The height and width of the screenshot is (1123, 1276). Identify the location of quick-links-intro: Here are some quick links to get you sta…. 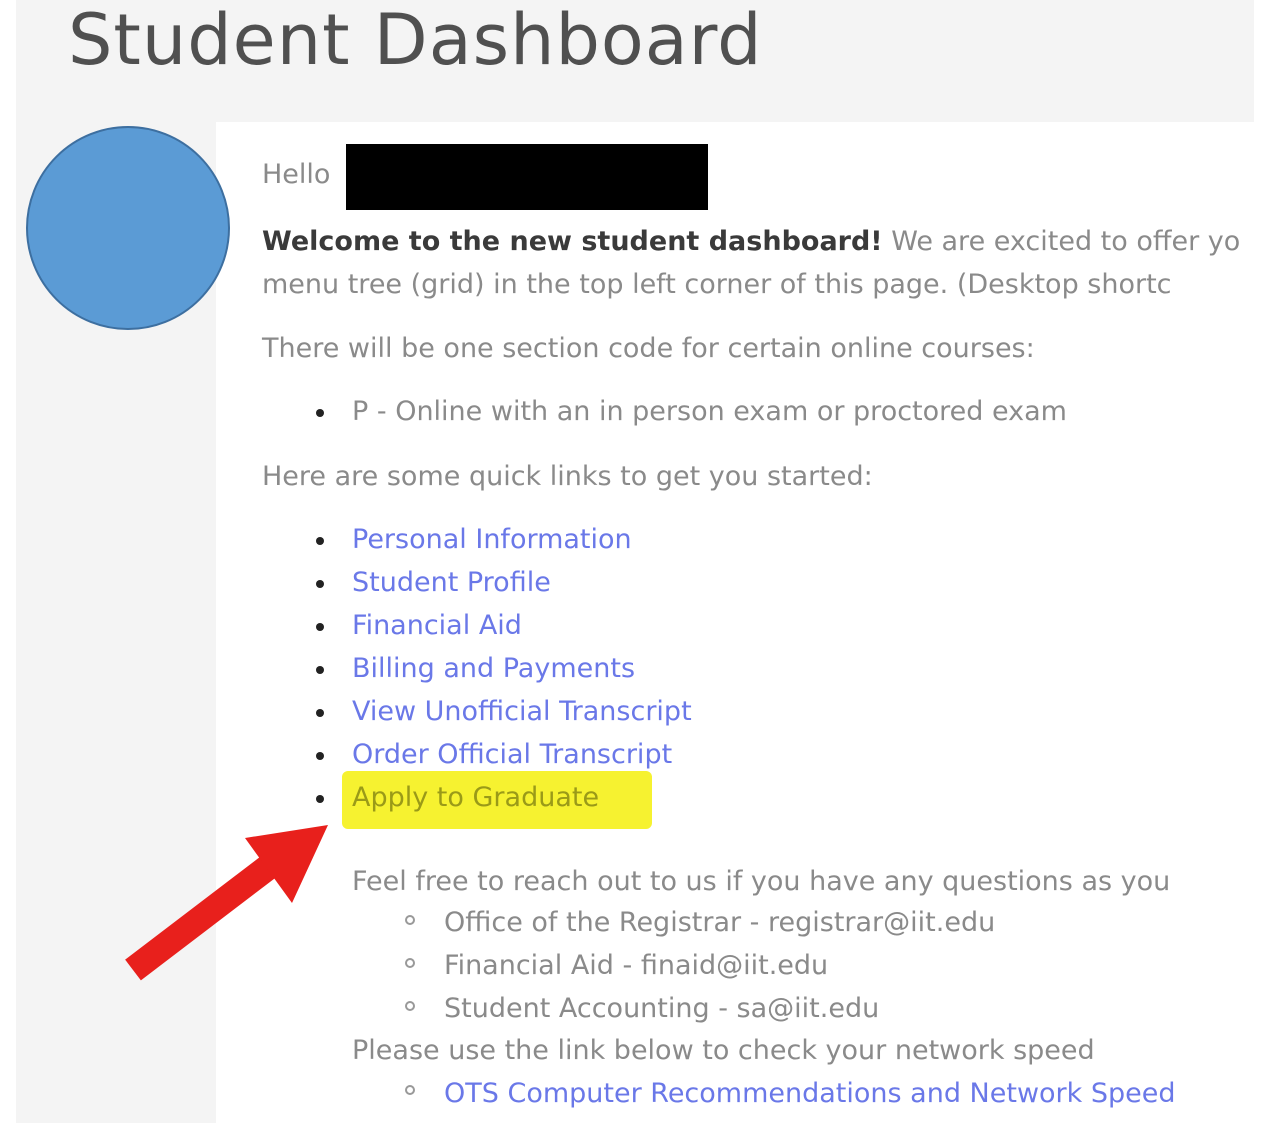
(567, 476).